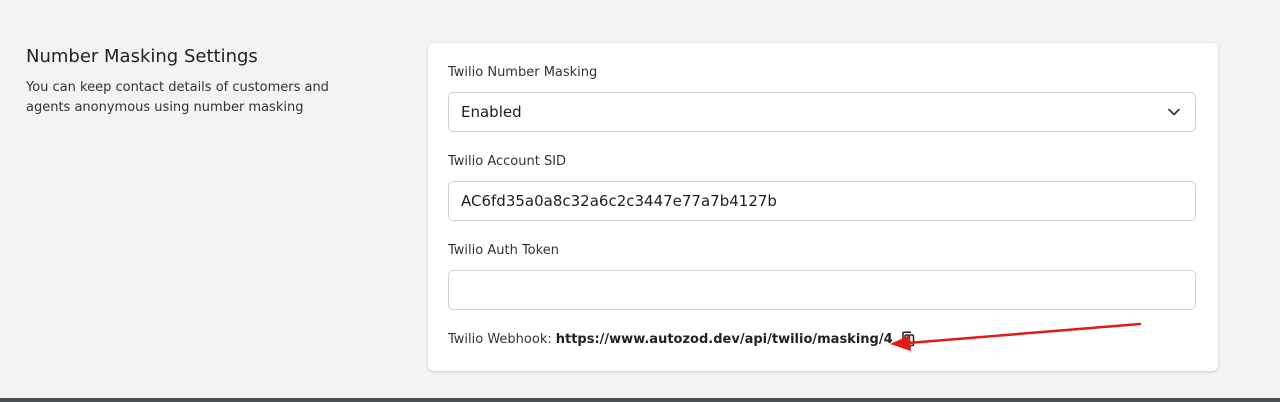 The image size is (1280, 402). Describe the element at coordinates (822, 201) in the screenshot. I see `account-sid-input: AC6fd35a0a8c32a6c2c3447e77a7b4127b` at that location.